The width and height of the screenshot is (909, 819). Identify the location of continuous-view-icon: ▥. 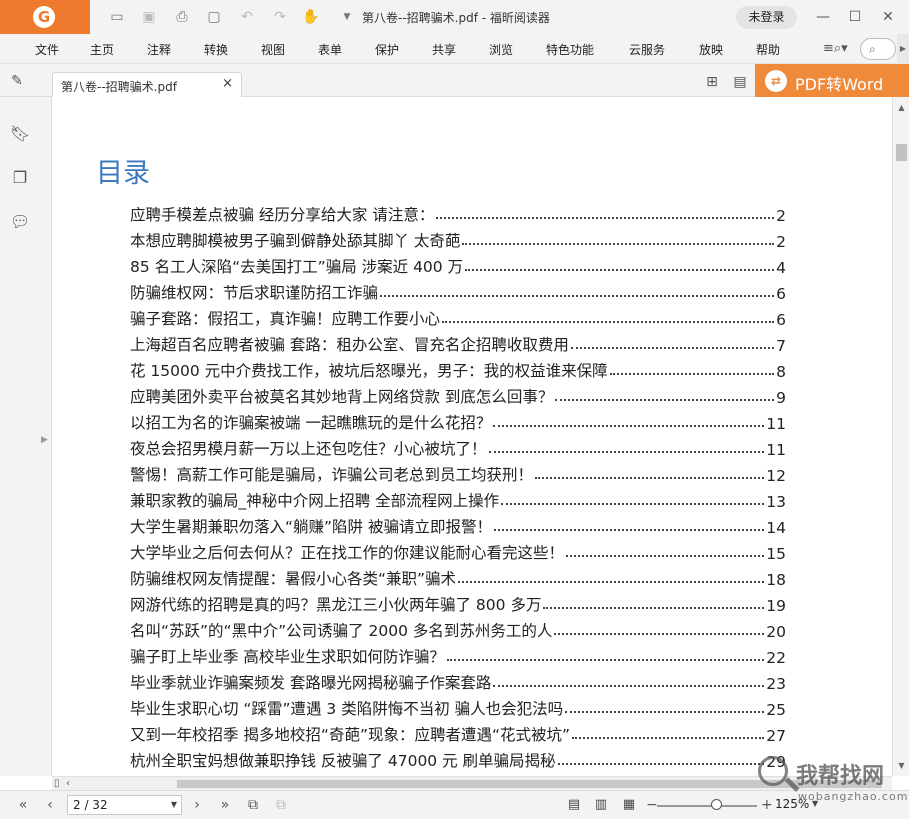
(601, 805).